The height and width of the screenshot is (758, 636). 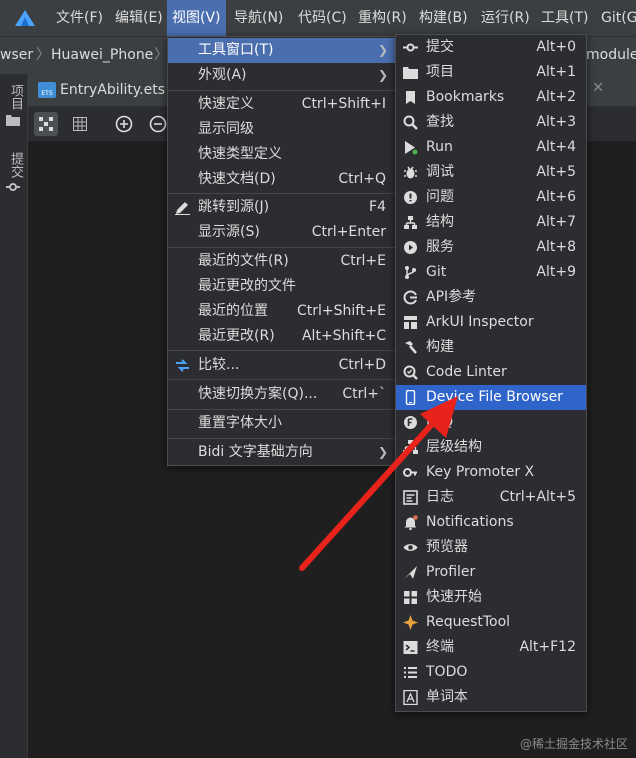 I want to click on sidebar-item-commit: 提交, so click(x=15, y=165).